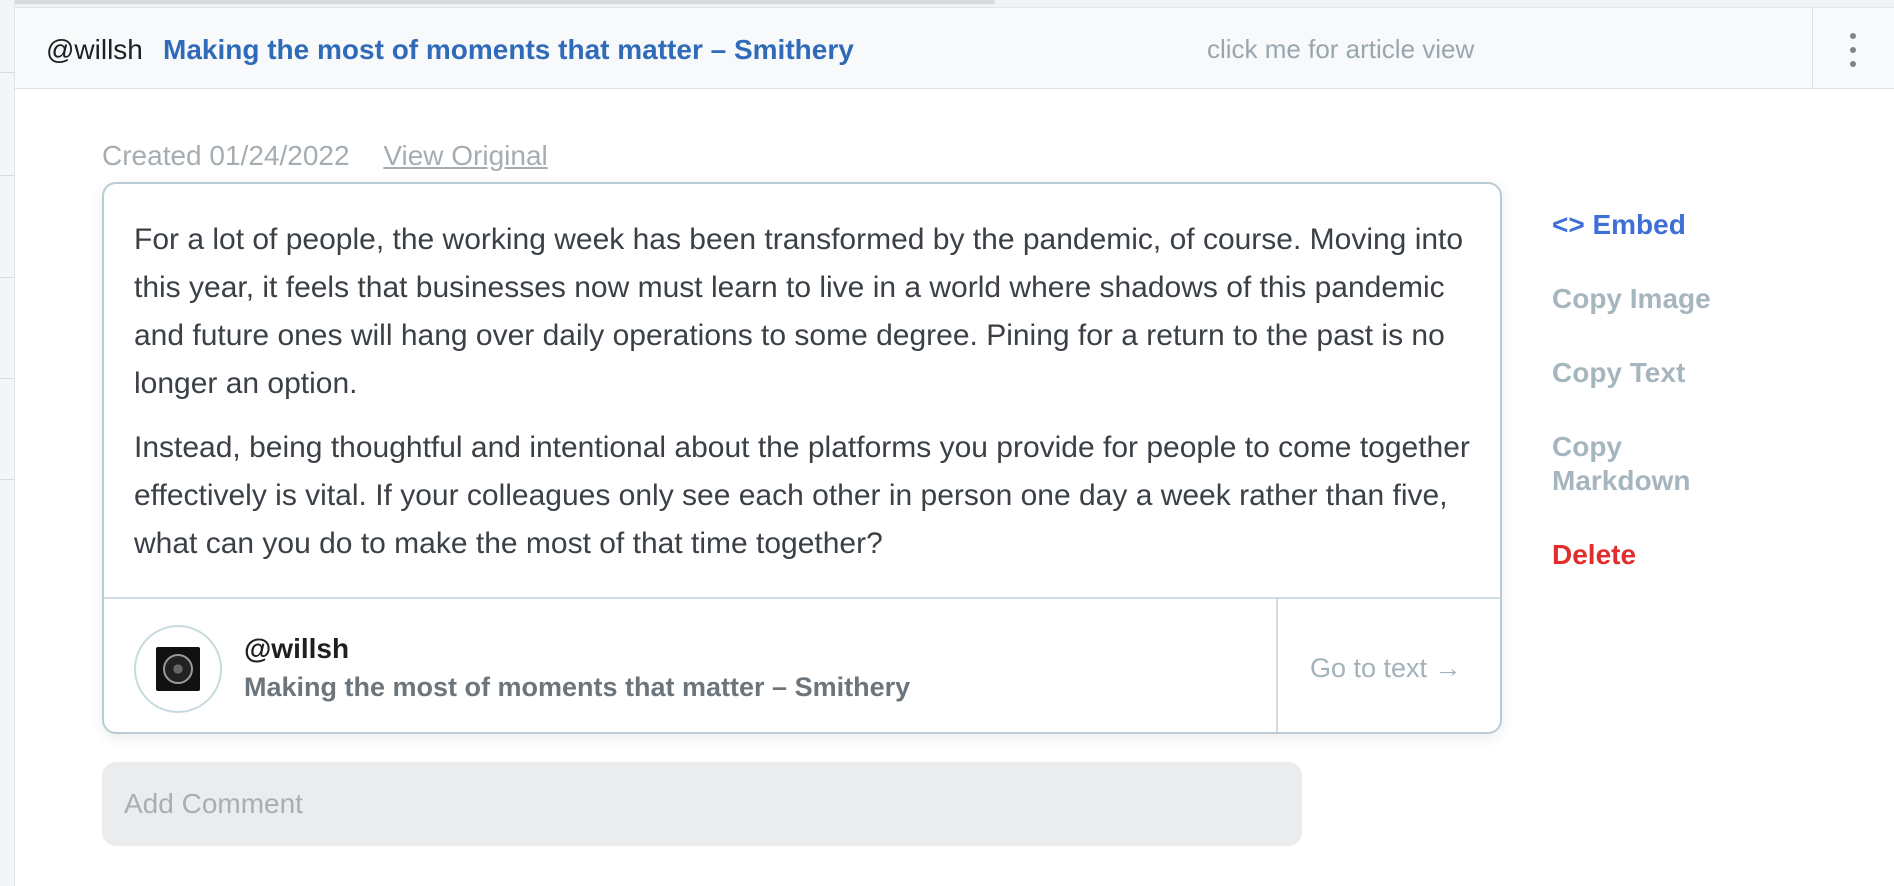 This screenshot has width=1894, height=886. Describe the element at coordinates (94, 50) in the screenshot. I see `header-handle: @willsh` at that location.